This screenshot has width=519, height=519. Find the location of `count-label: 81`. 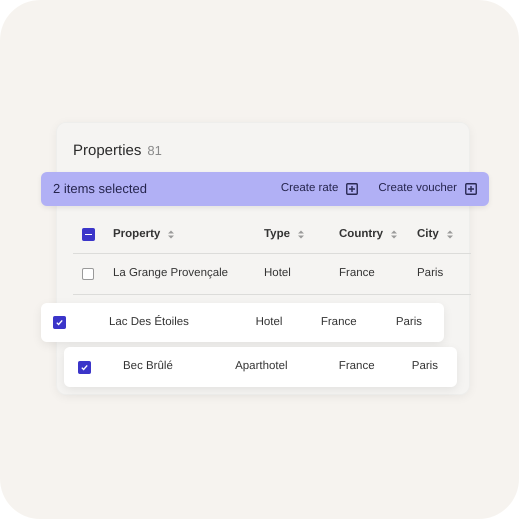

count-label: 81 is located at coordinates (154, 151).